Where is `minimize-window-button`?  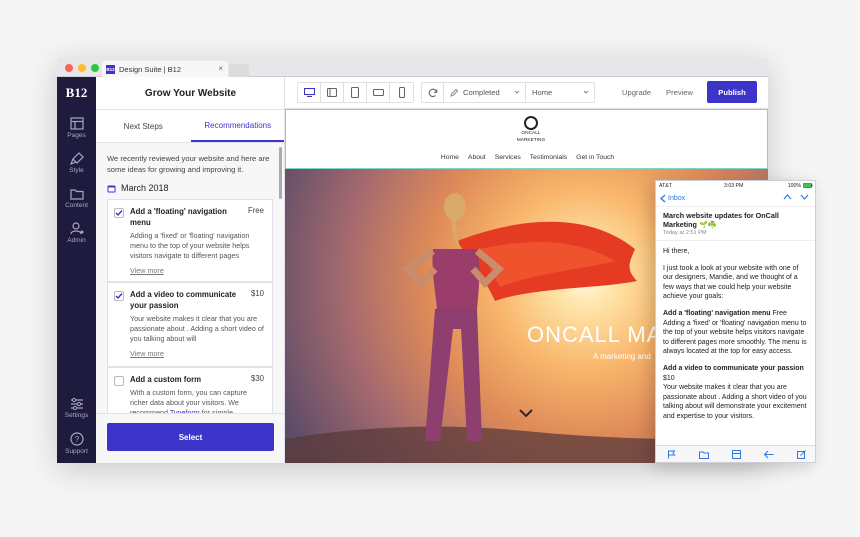 minimize-window-button is located at coordinates (82, 68).